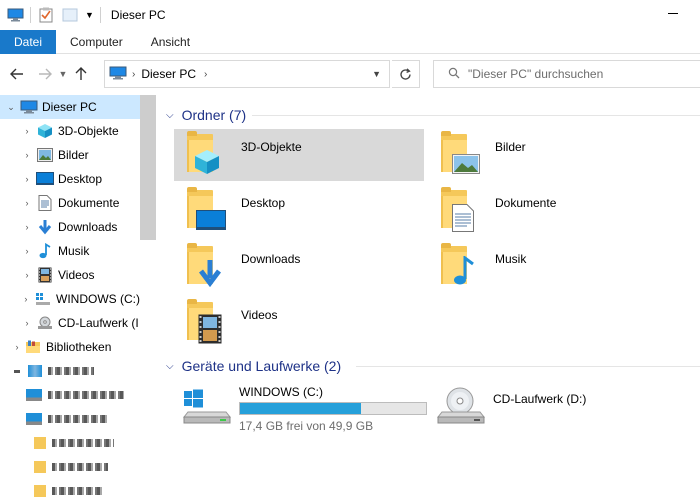  I want to click on properties-icon, so click(46, 15).